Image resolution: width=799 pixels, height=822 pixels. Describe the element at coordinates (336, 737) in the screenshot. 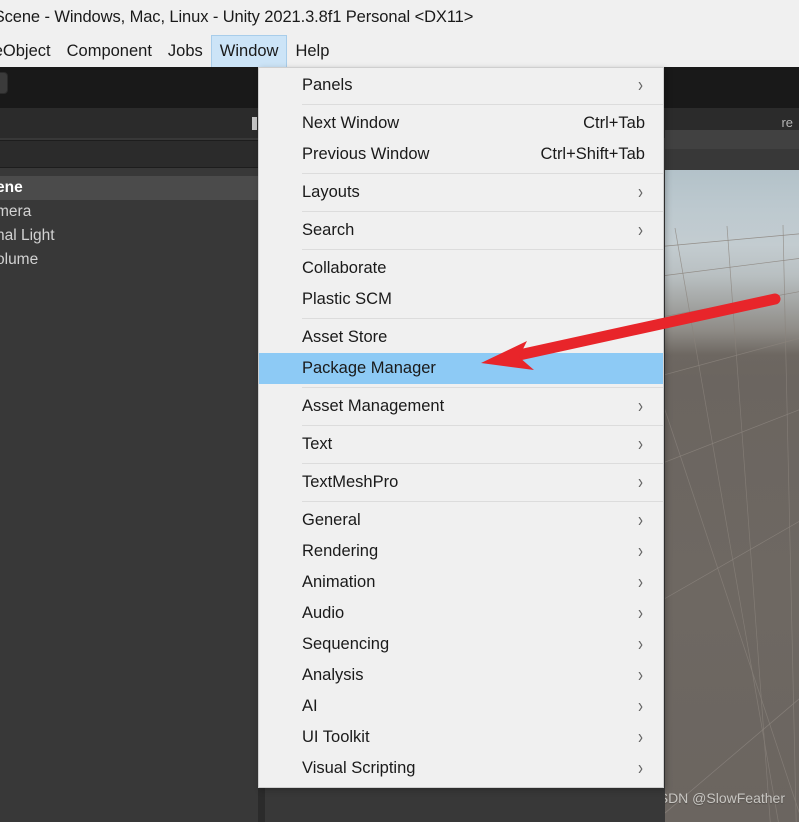

I see `menu-item-label: UI Toolkit` at that location.